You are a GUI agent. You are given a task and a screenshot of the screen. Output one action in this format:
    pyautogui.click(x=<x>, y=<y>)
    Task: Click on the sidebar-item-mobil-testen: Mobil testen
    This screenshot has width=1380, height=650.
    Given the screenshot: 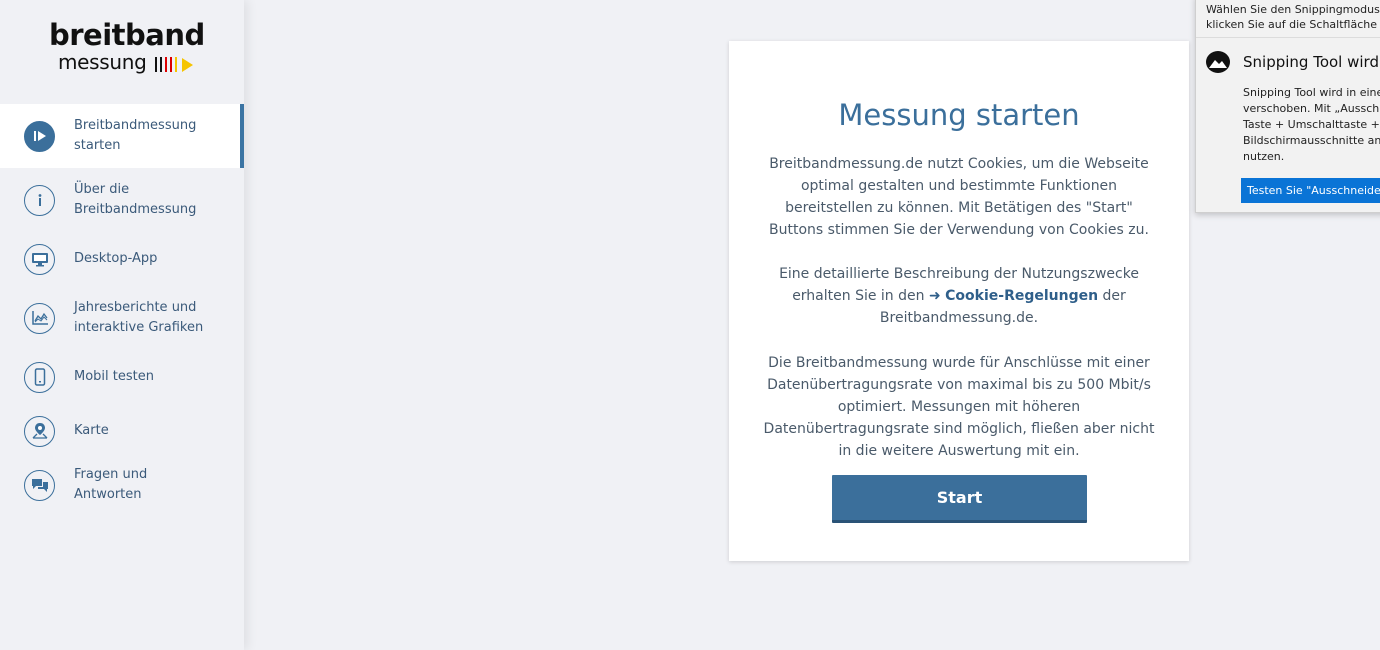 What is the action you would take?
    pyautogui.click(x=122, y=377)
    